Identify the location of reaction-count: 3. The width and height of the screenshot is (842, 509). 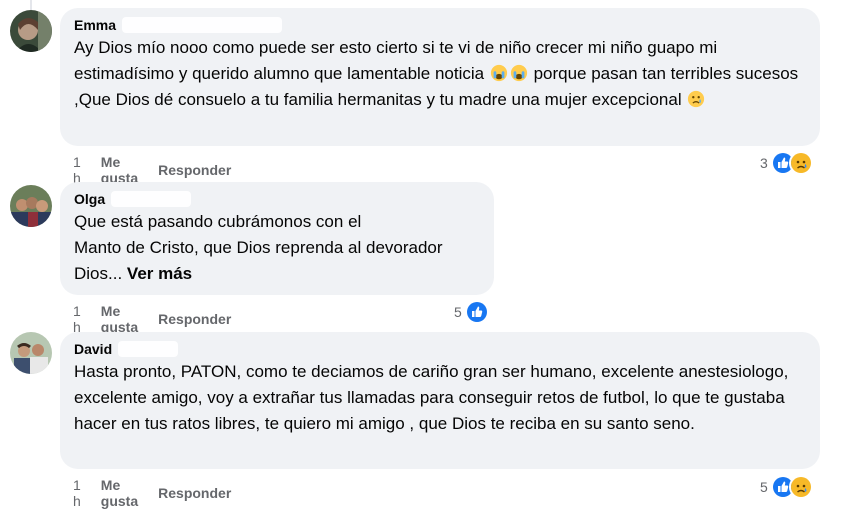
(764, 163).